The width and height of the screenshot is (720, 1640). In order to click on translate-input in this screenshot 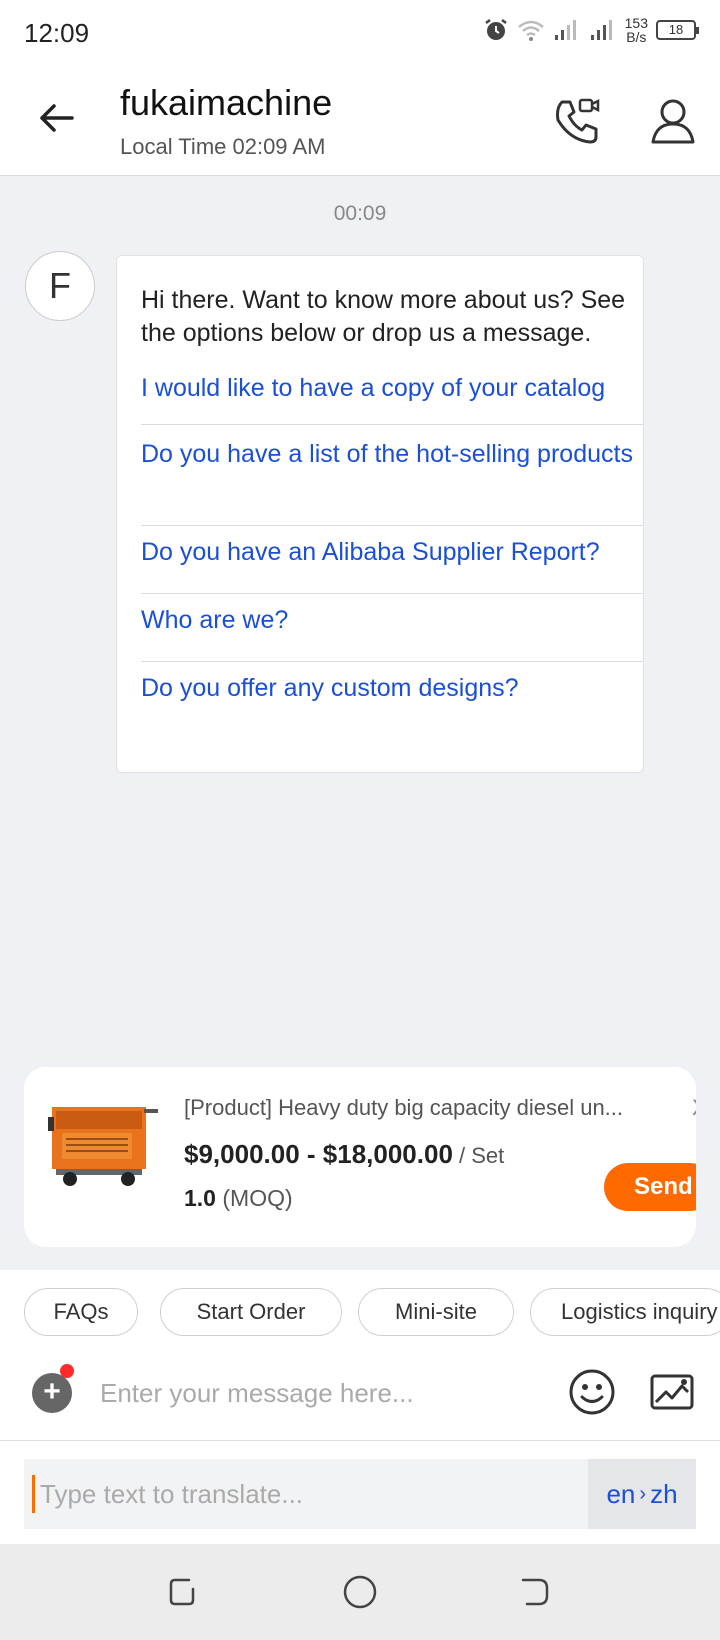, I will do `click(305, 1494)`.